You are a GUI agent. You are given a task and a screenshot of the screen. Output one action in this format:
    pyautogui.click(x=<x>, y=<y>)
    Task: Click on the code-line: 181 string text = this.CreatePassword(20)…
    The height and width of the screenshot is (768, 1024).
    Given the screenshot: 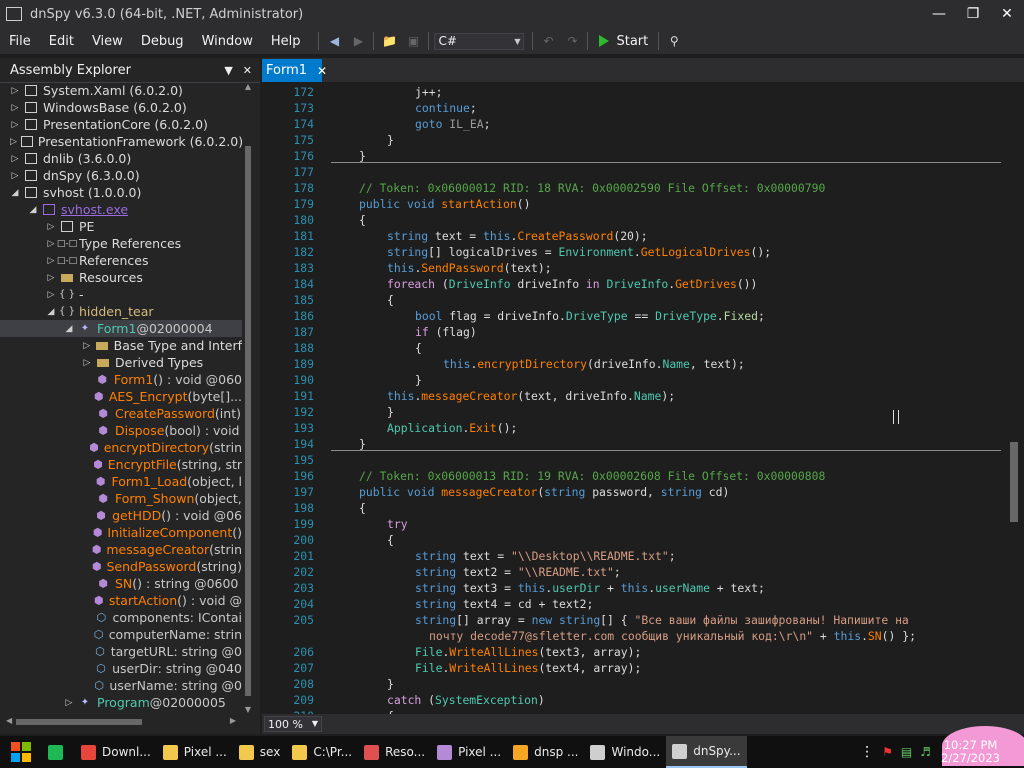 What is the action you would take?
    pyautogui.click(x=632, y=236)
    